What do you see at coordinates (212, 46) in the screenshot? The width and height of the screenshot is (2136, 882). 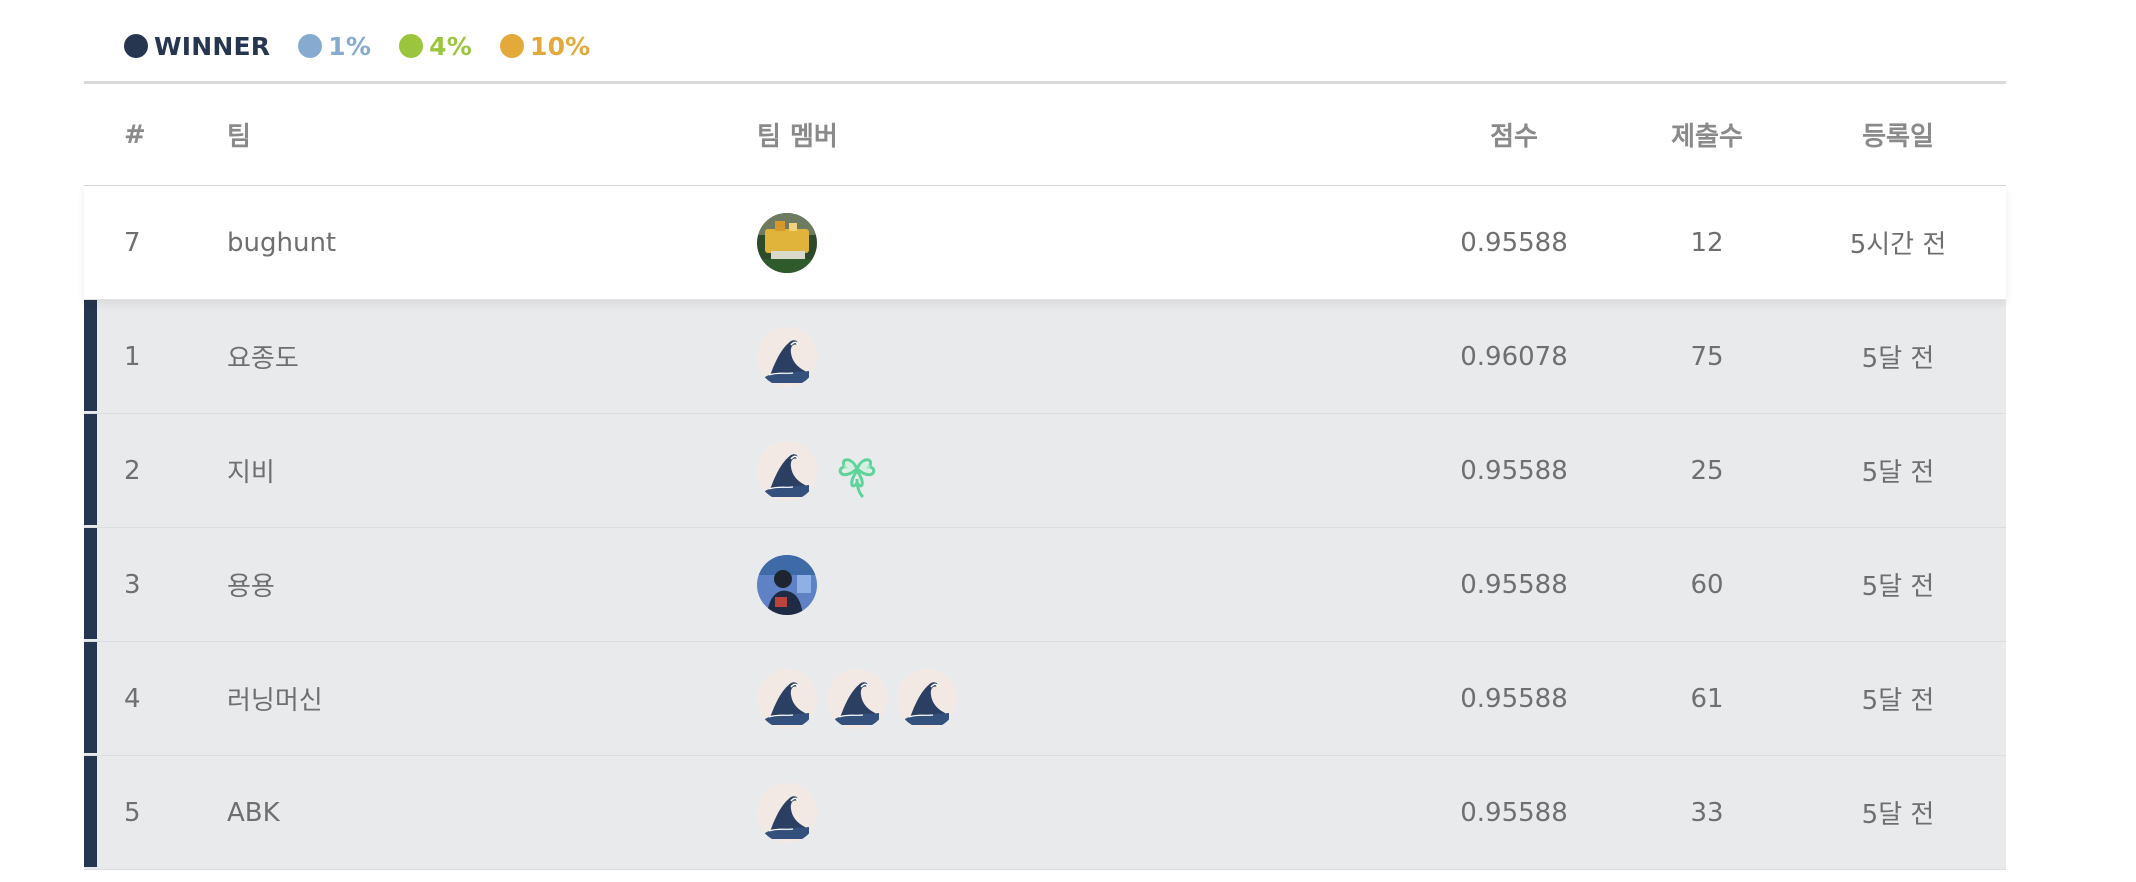 I see `legend-label: WINNER` at bounding box center [212, 46].